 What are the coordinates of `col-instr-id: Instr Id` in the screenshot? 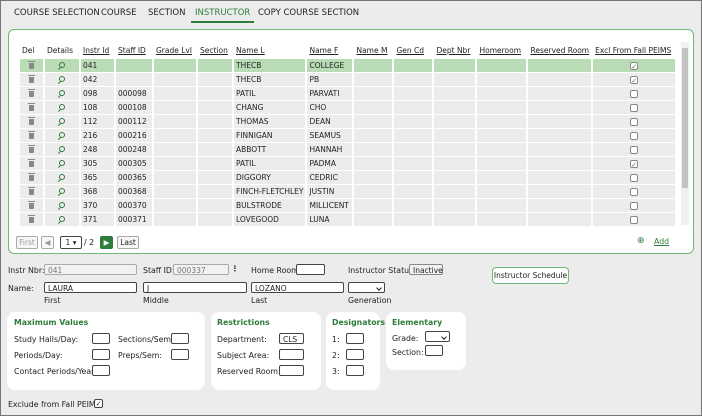 It's located at (97, 50).